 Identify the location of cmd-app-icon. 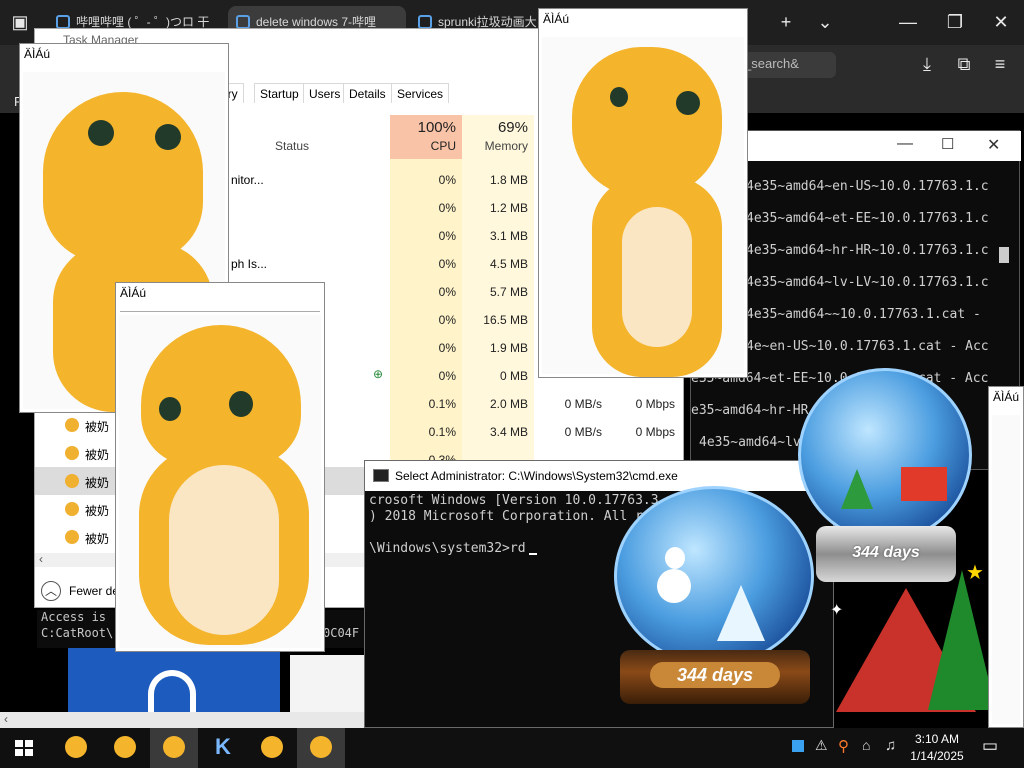
(381, 475).